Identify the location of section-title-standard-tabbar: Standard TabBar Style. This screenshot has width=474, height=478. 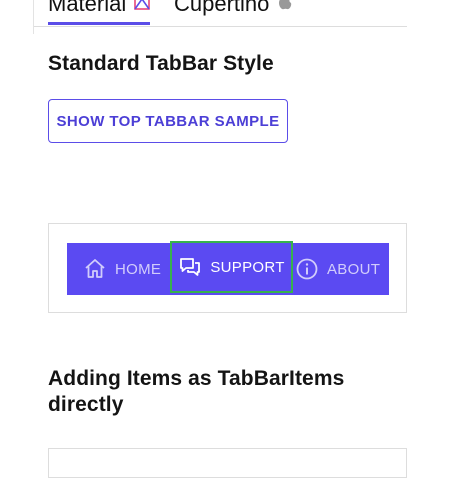
(161, 63).